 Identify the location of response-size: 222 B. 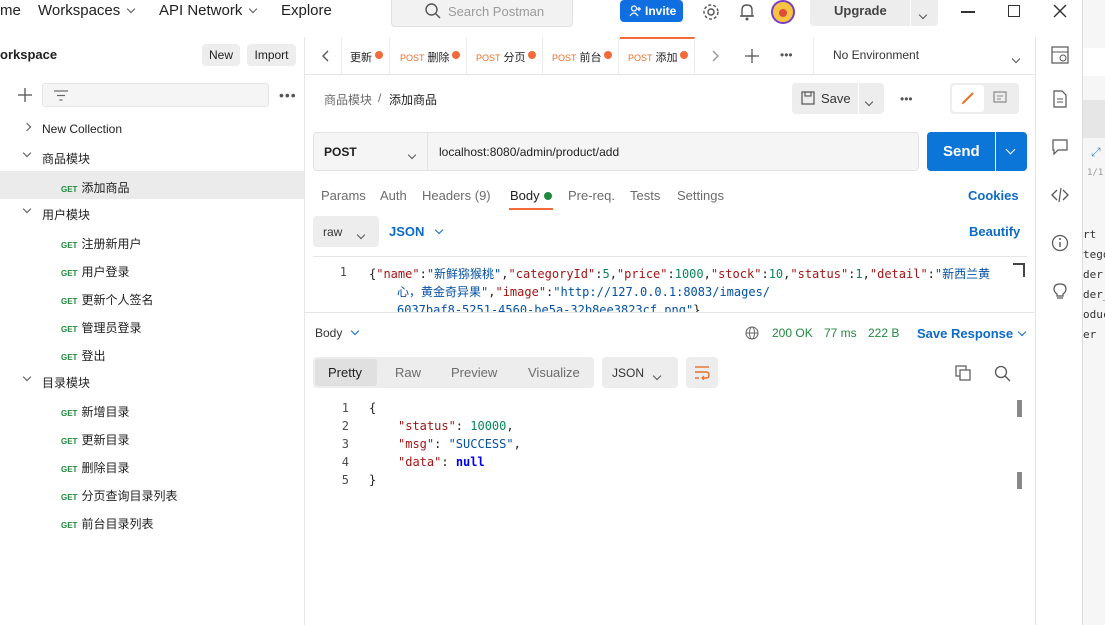
(883, 333).